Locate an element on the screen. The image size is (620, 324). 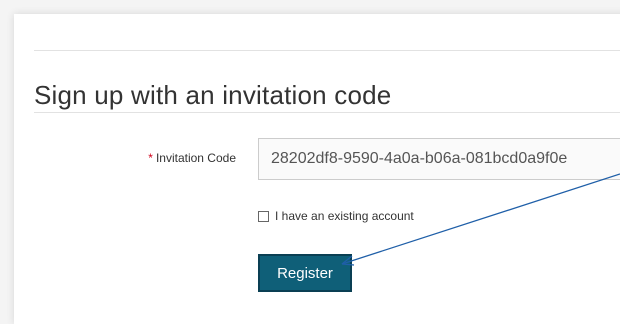
existing-account-label: I have an existing account is located at coordinates (344, 216).